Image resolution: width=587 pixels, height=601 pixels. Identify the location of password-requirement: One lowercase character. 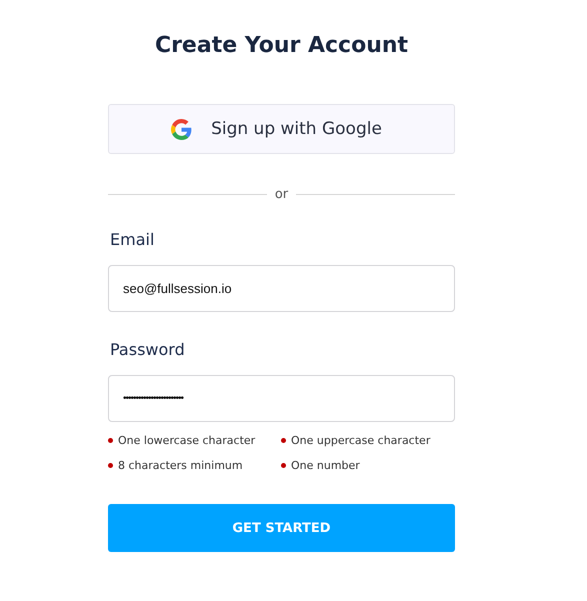
(182, 440).